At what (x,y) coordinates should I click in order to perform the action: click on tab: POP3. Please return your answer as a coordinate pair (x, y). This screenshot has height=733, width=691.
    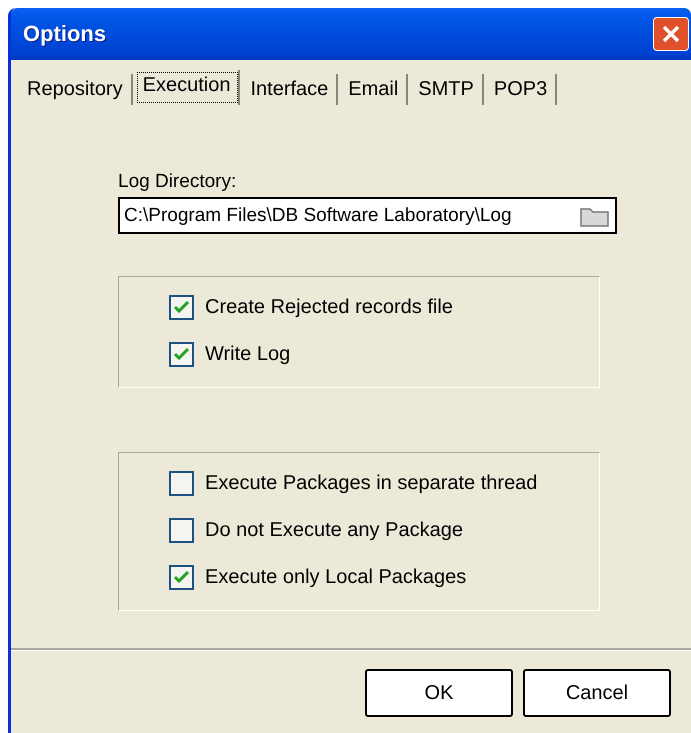
    Looking at the image, I should click on (522, 89).